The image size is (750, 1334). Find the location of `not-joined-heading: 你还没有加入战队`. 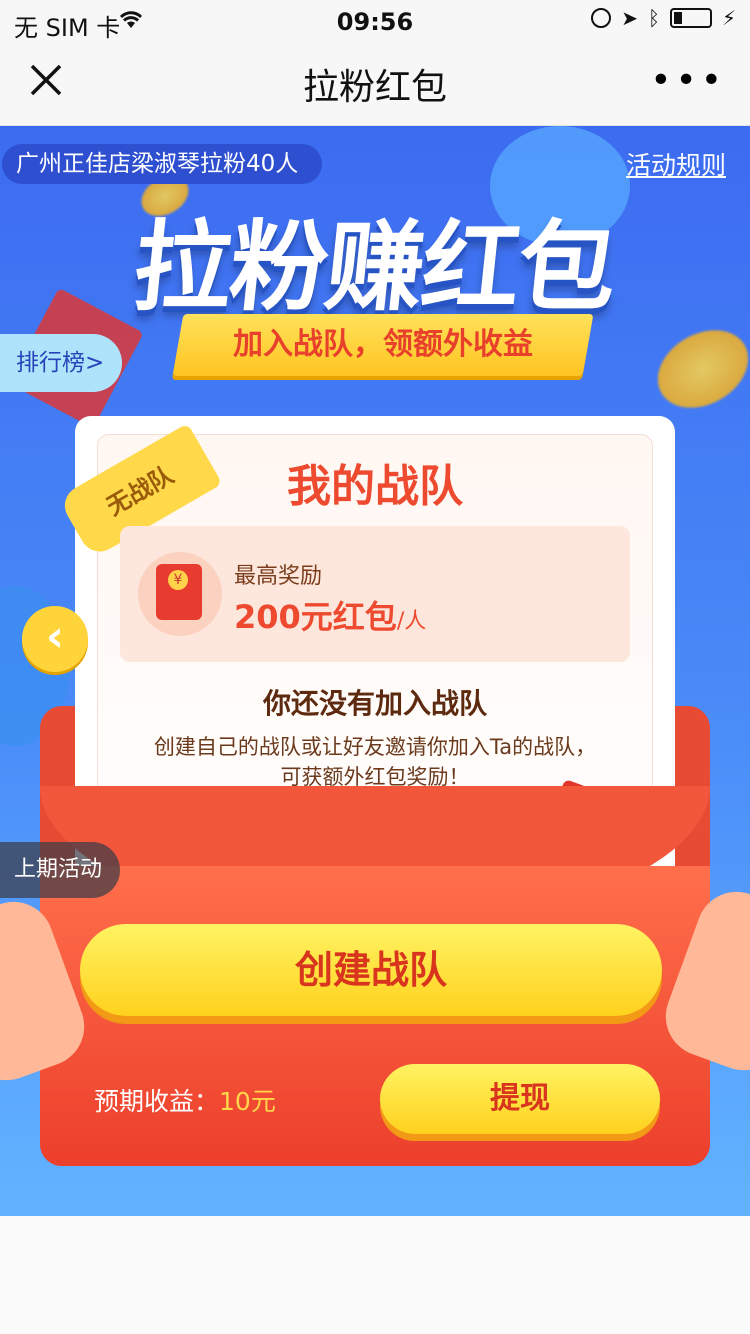

not-joined-heading: 你还没有加入战队 is located at coordinates (374, 703).